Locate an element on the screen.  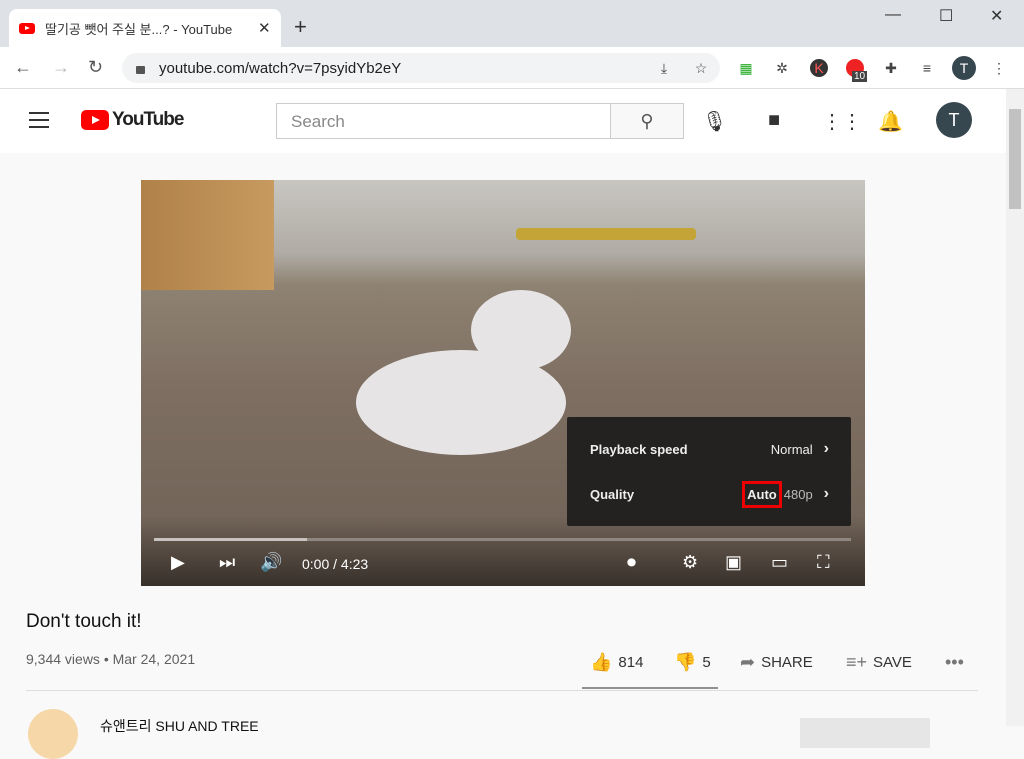
like-count: 814 is located at coordinates (631, 662).